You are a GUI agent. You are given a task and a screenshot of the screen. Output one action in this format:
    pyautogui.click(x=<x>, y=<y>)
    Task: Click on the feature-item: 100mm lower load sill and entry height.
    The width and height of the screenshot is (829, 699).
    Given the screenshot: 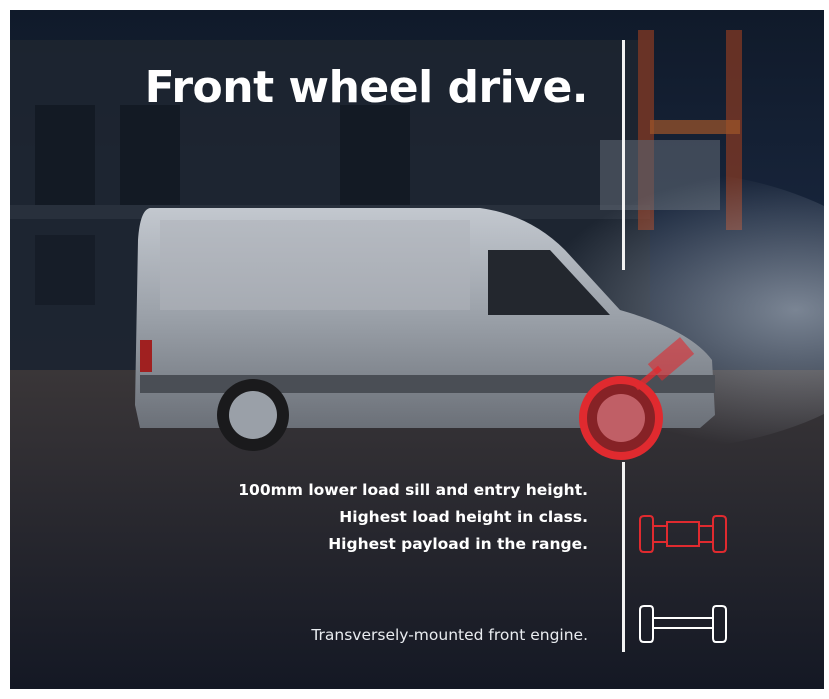 What is the action you would take?
    pyautogui.click(x=413, y=490)
    